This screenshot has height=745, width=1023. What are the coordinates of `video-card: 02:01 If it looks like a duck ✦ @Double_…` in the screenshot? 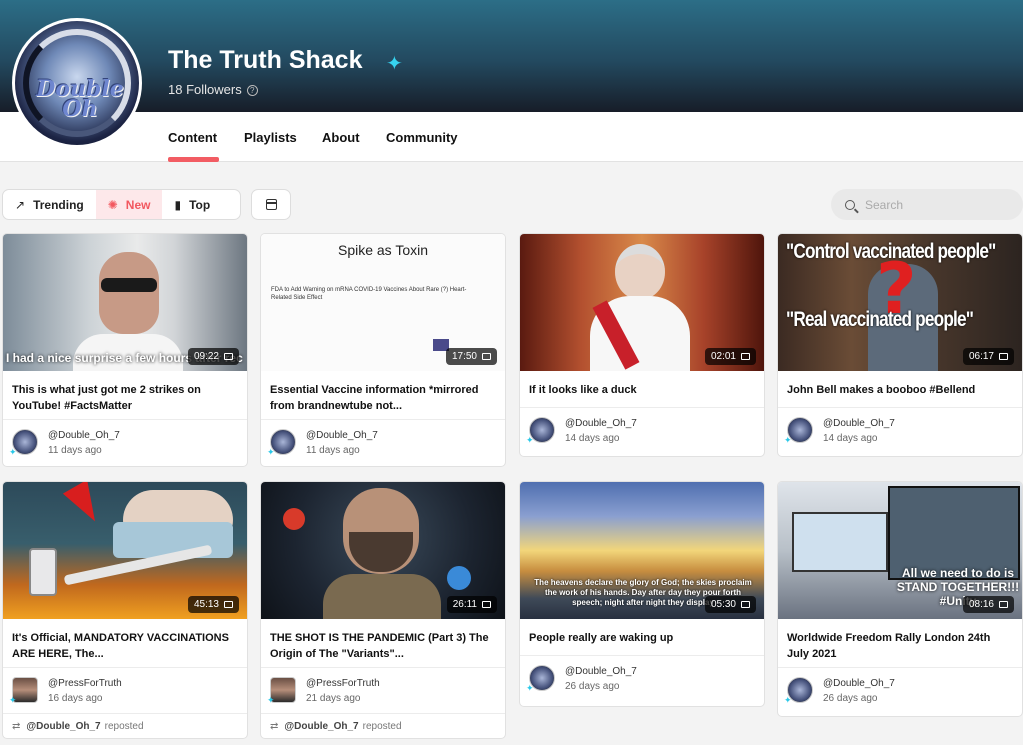 It's located at (642, 345).